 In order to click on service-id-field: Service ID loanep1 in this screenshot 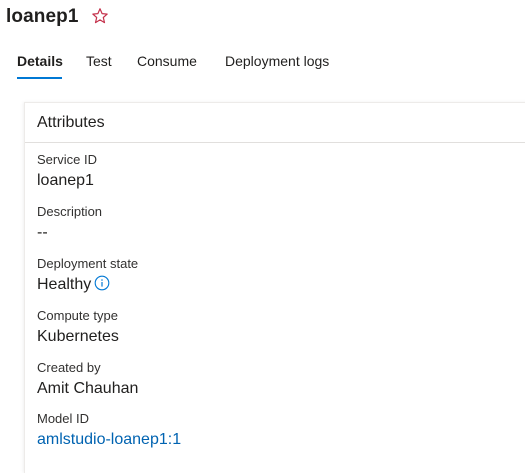, I will do `click(67, 171)`.